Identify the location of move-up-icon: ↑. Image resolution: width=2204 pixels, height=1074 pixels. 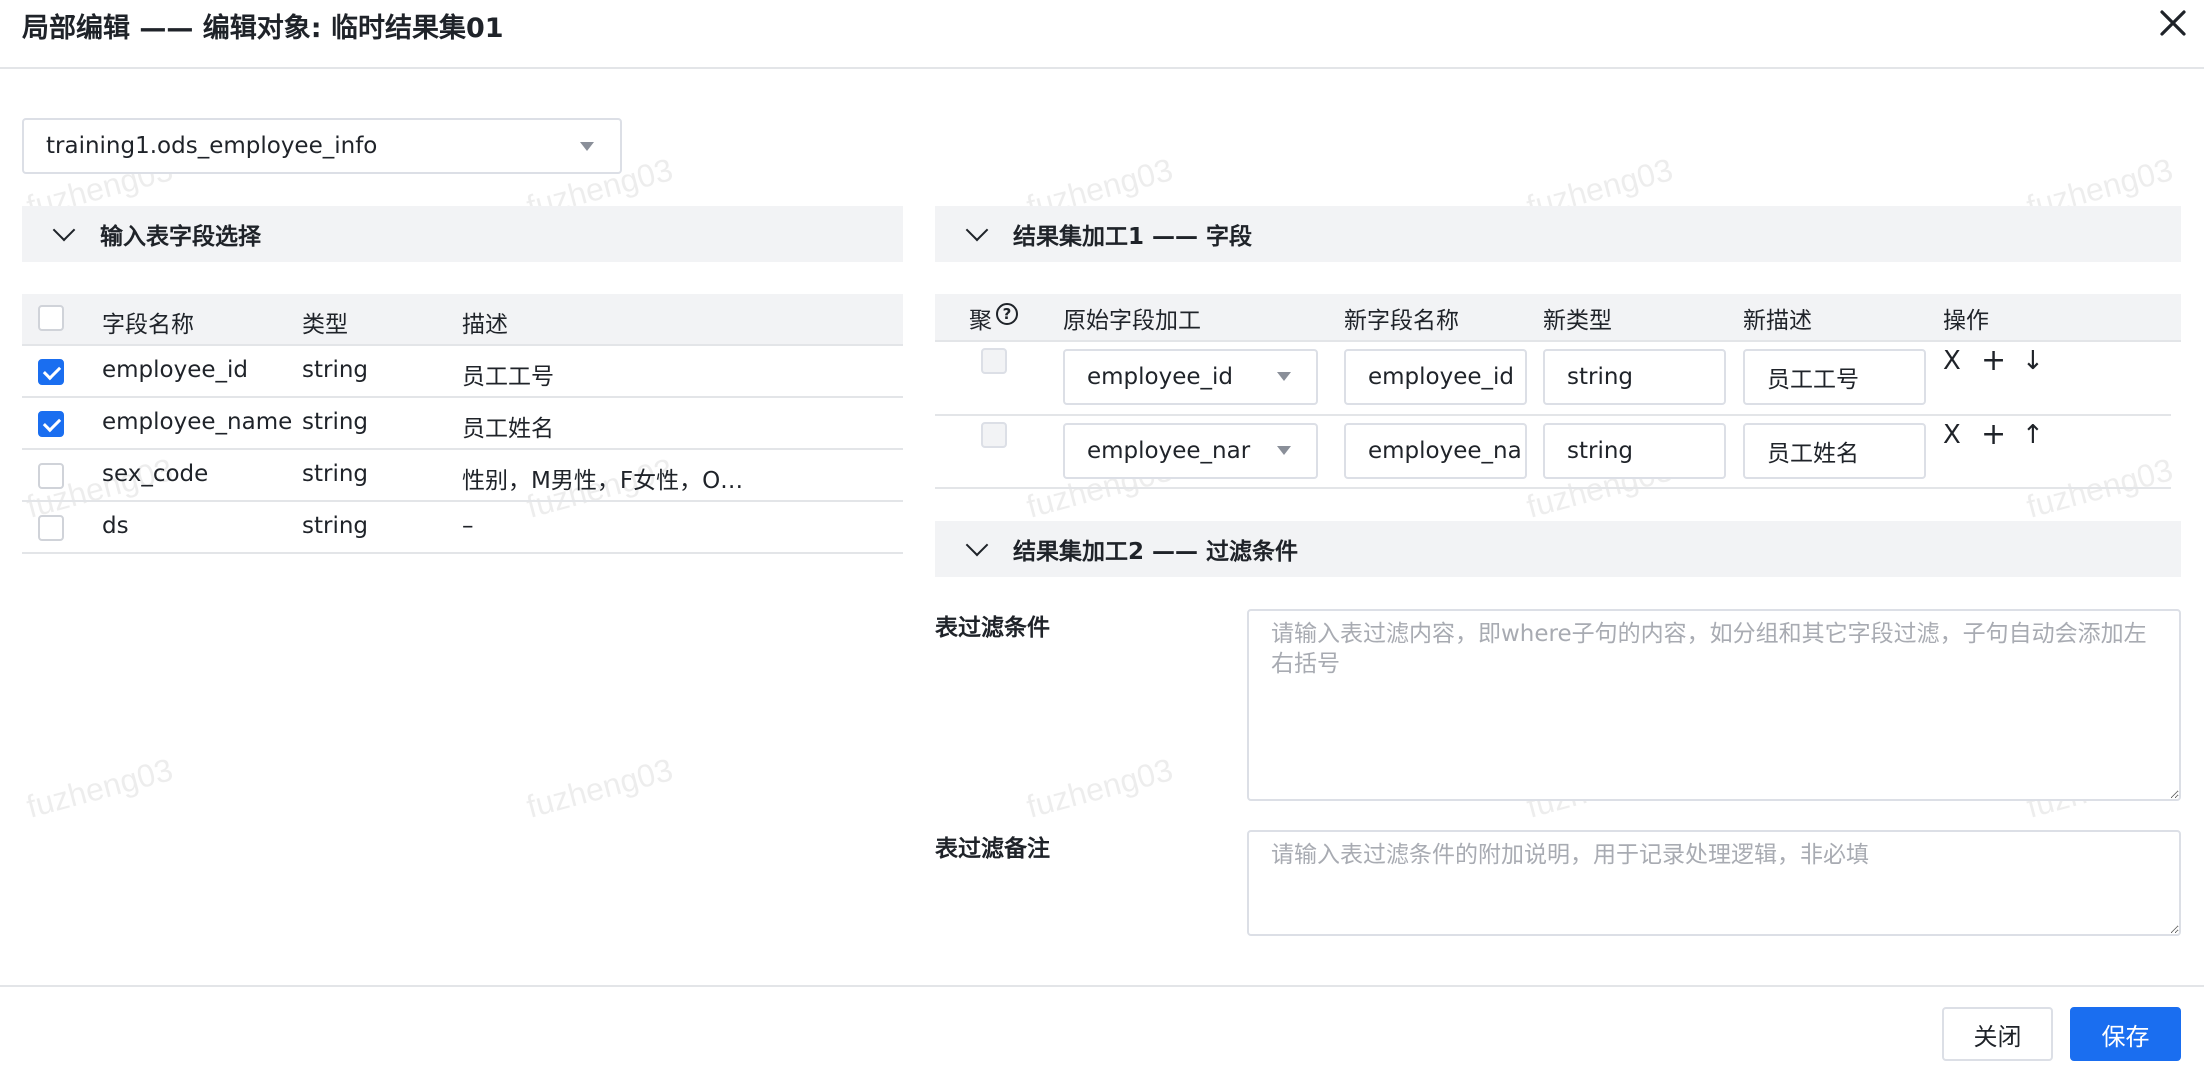
(2033, 435).